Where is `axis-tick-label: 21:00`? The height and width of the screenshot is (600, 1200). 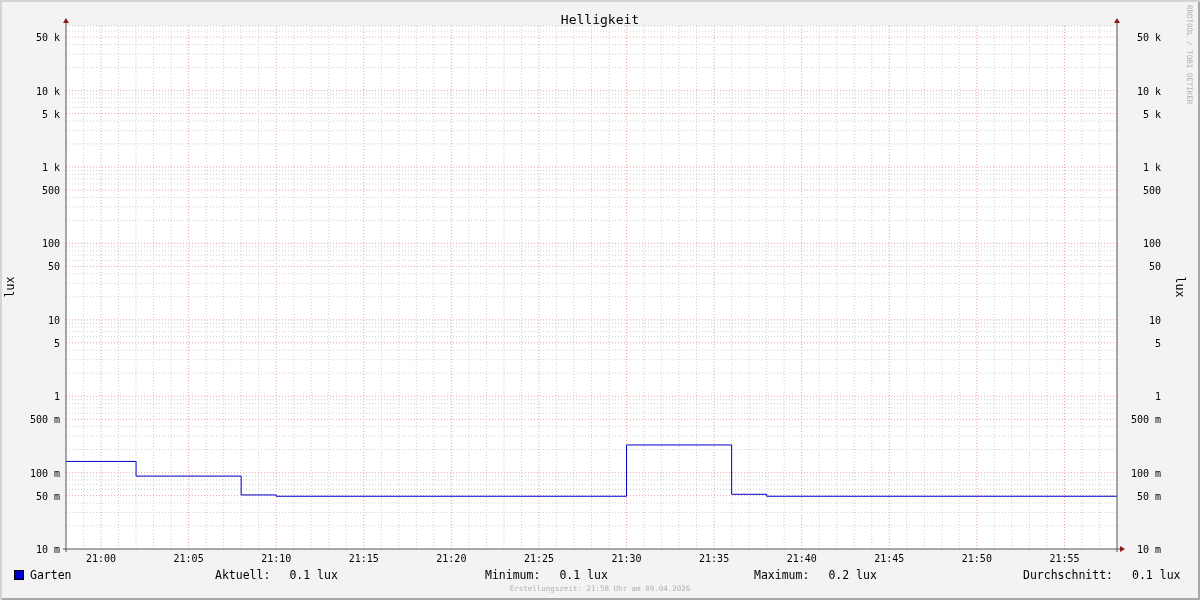 axis-tick-label: 21:00 is located at coordinates (101, 558).